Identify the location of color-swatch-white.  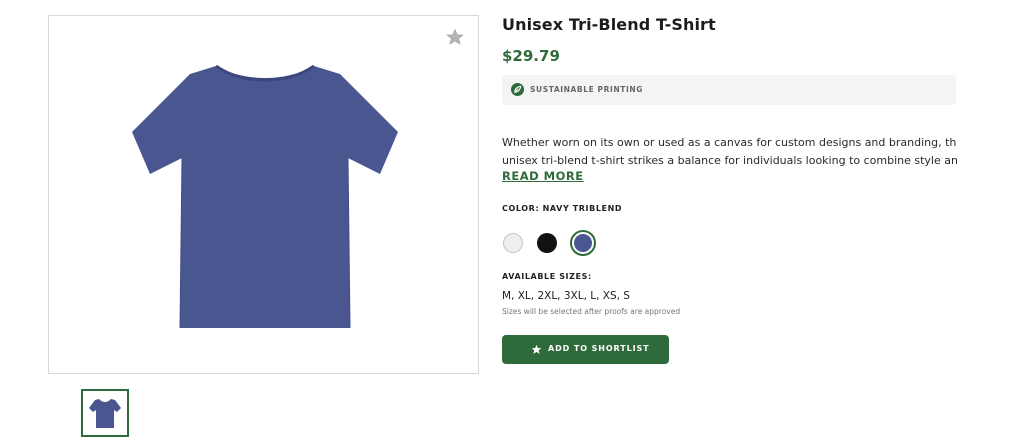
(513, 243).